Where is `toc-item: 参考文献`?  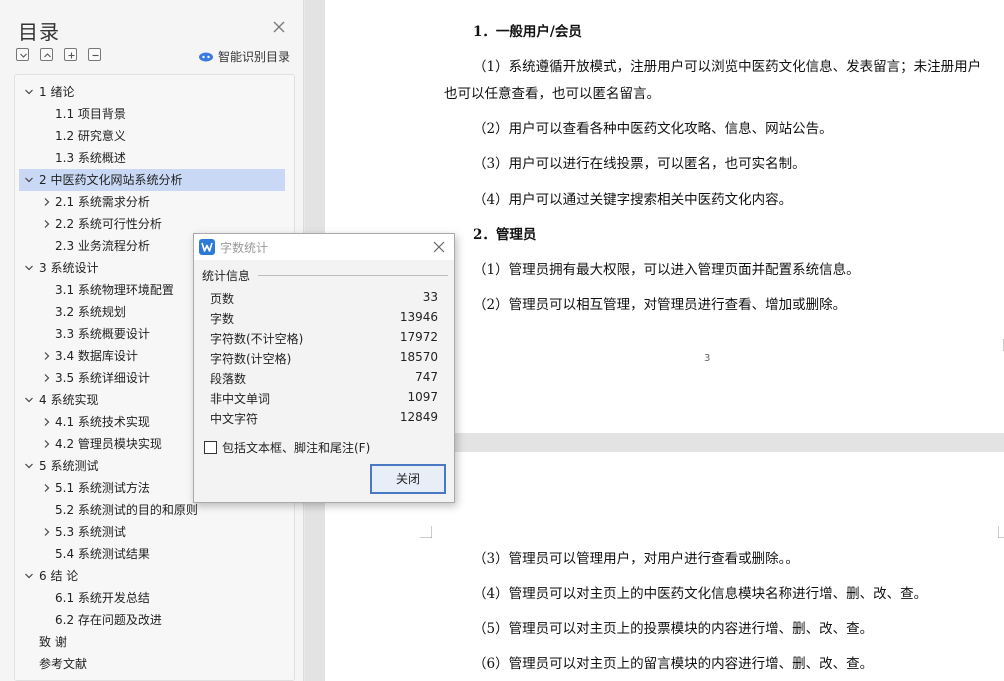 toc-item: 参考文献 is located at coordinates (152, 664).